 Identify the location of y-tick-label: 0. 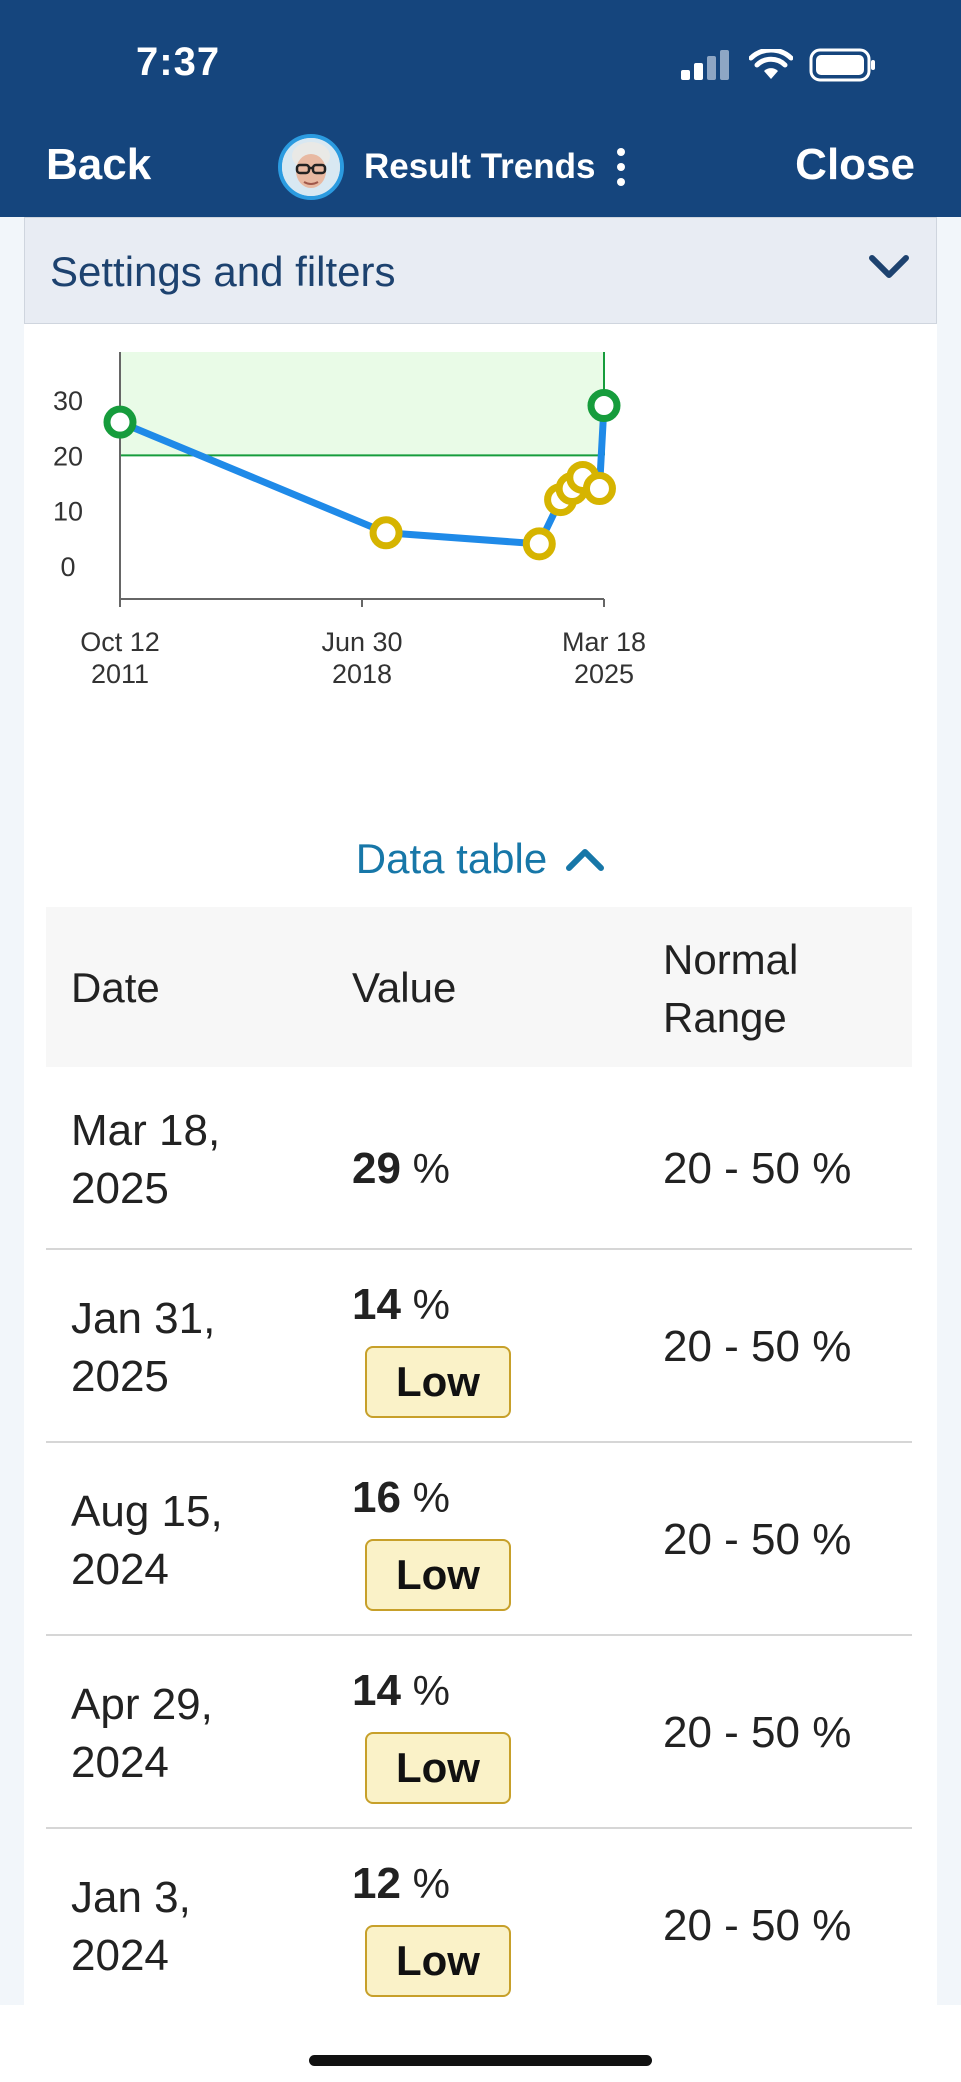
(67, 567).